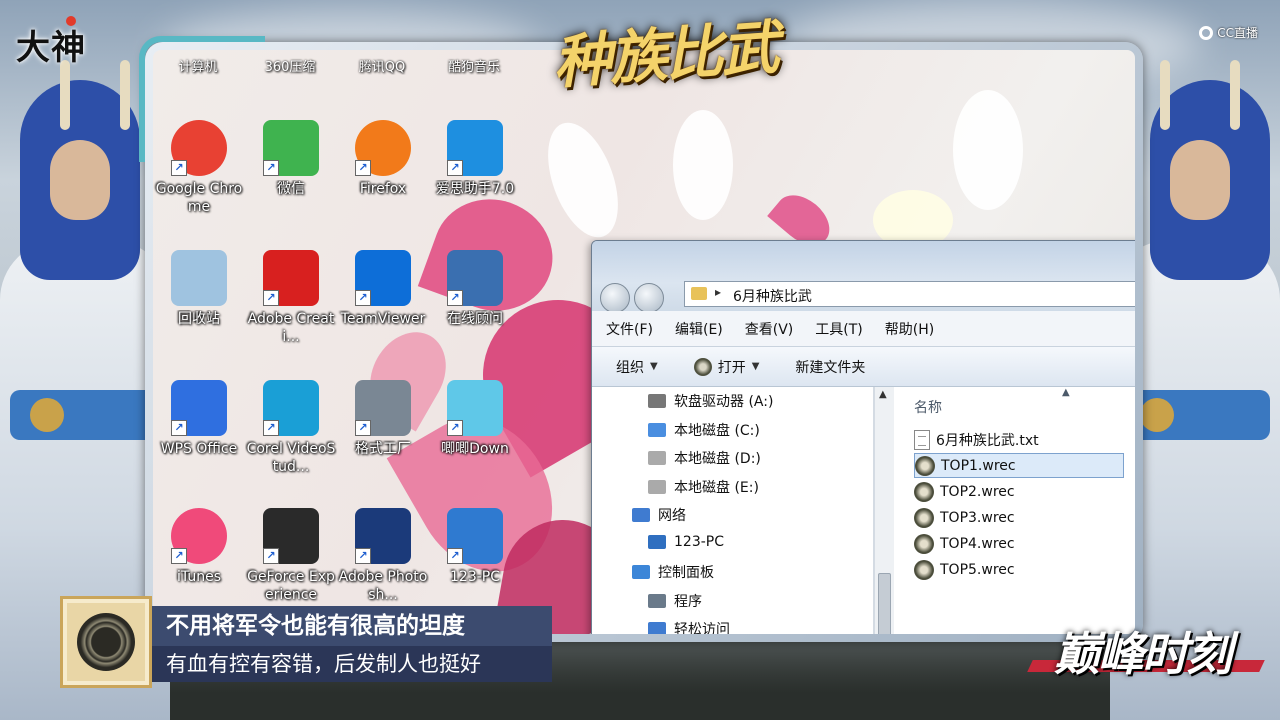 The width and height of the screenshot is (1280, 720). I want to click on desktop-icon: ↗ Firefox, so click(383, 159).